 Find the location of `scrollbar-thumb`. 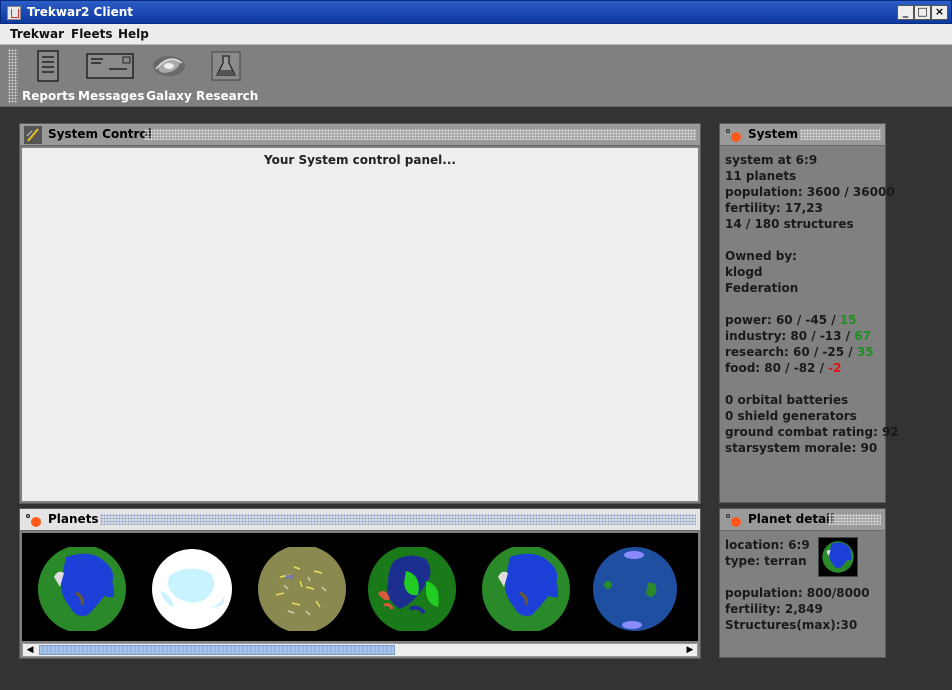

scrollbar-thumb is located at coordinates (217, 650).